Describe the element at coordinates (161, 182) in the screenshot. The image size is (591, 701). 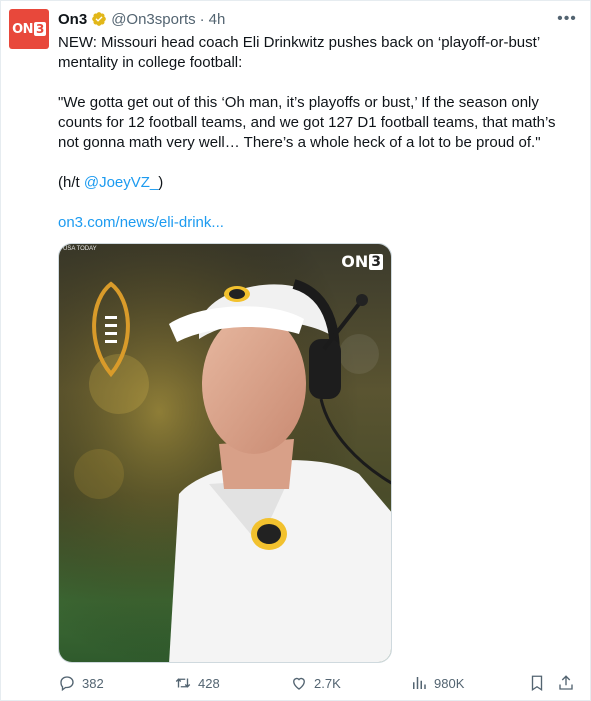
I see `credit-suffix: )` at that location.